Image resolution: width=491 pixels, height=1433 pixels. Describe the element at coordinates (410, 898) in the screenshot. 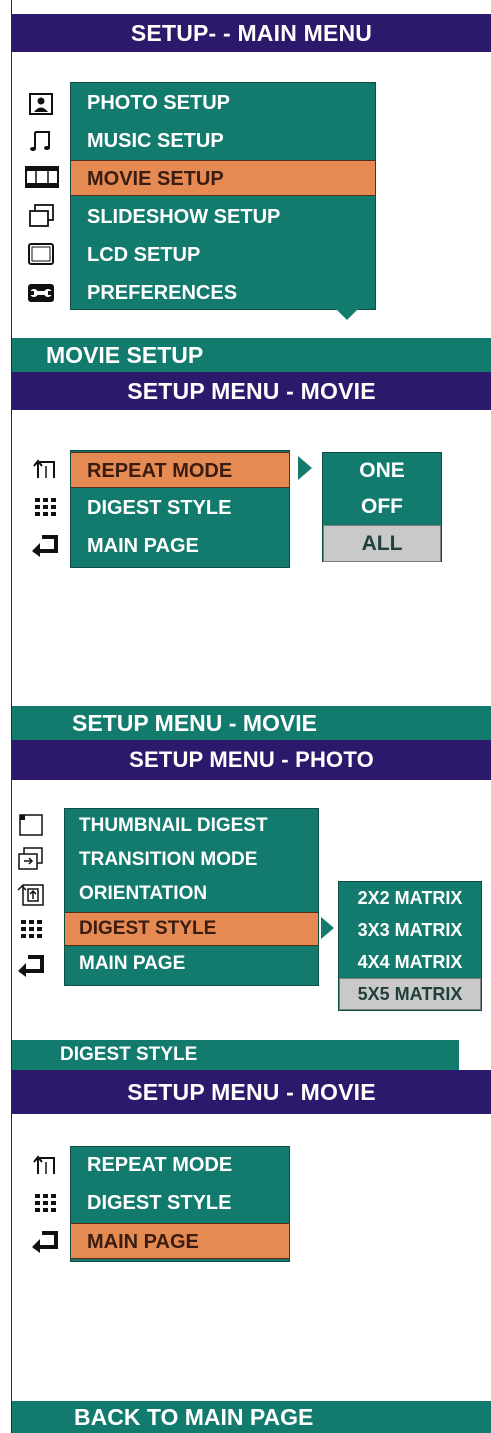

I see `option-2x2-matrix: 2X2 MATRIX` at that location.